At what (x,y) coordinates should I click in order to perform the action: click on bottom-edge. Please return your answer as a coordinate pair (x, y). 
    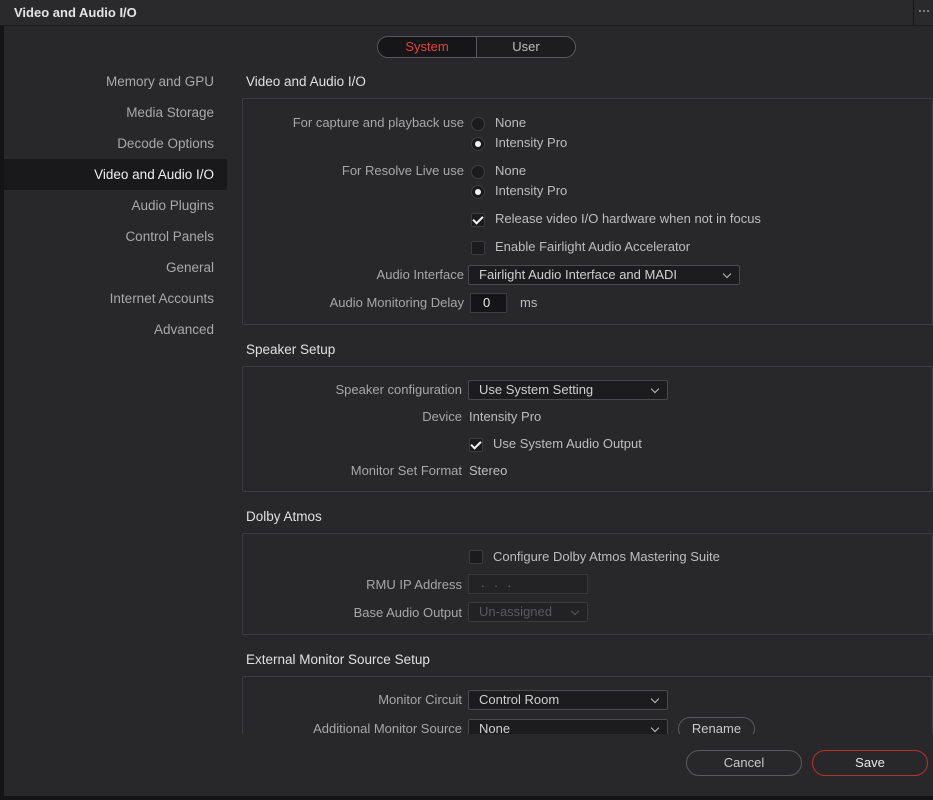
    Looking at the image, I should click on (466, 798).